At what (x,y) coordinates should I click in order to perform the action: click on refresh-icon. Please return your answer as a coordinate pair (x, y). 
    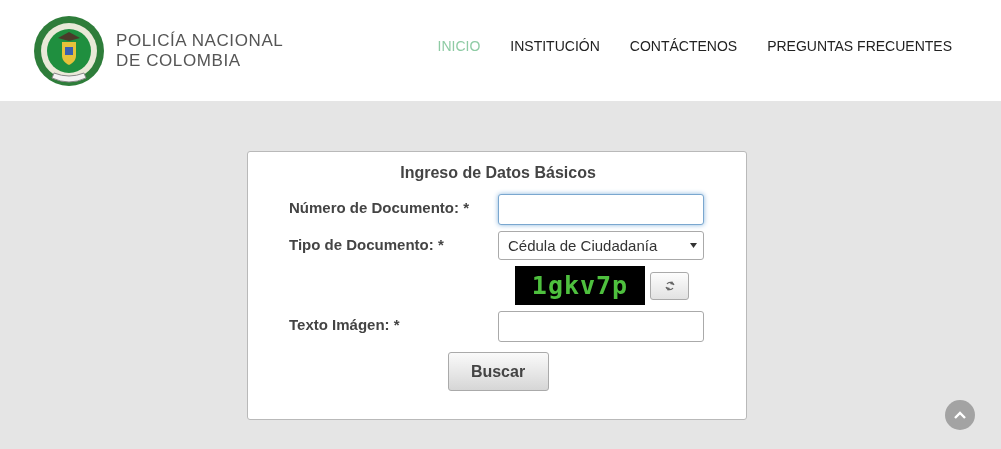
    Looking at the image, I should click on (669, 285).